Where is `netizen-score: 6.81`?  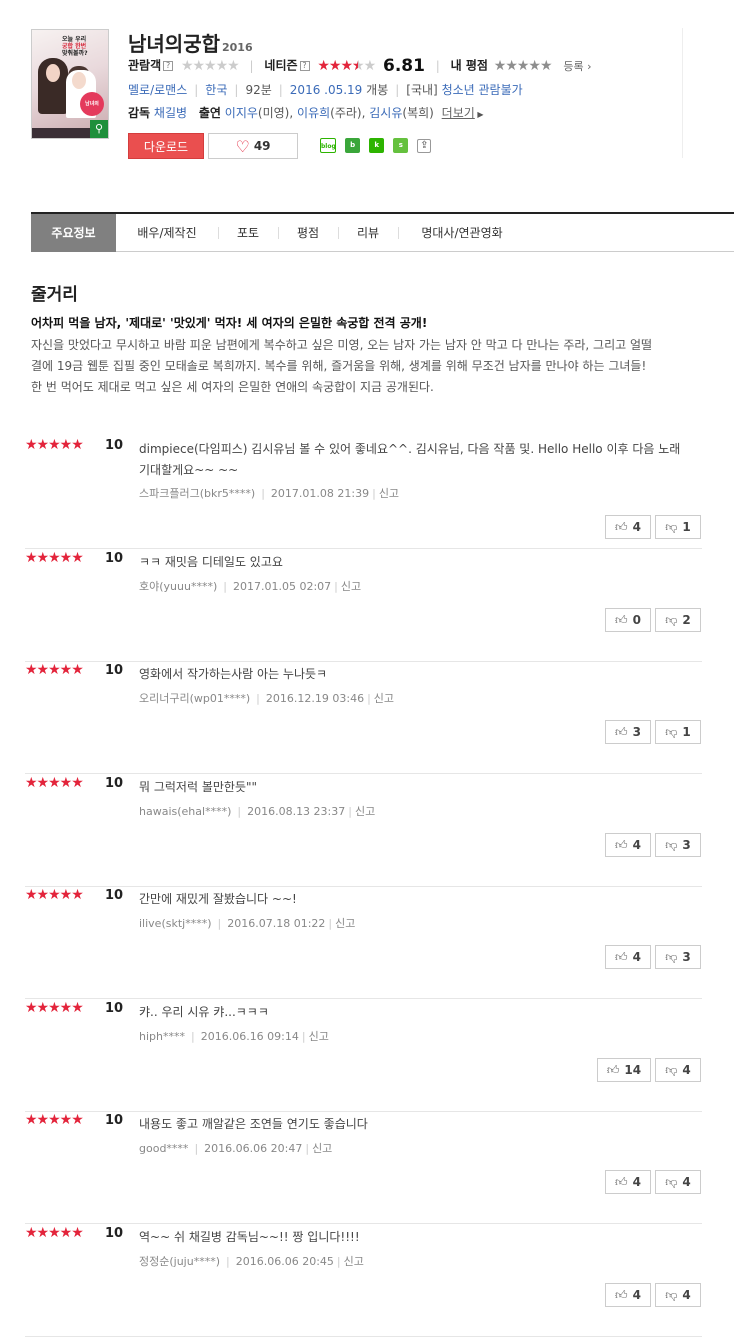 netizen-score: 6.81 is located at coordinates (403, 66).